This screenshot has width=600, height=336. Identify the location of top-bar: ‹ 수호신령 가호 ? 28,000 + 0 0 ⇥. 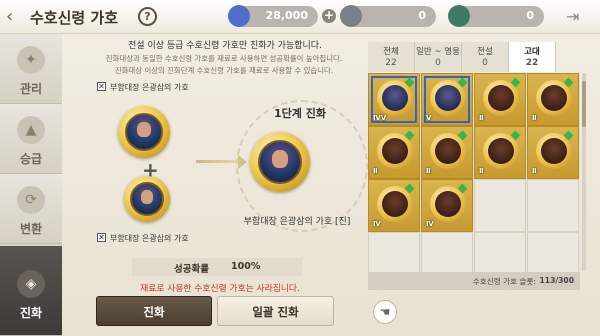
(300, 17).